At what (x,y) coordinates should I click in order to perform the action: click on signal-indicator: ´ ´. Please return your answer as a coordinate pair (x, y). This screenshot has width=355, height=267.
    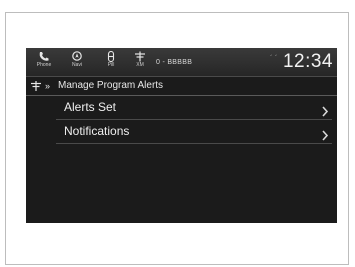
    Looking at the image, I should click on (274, 58).